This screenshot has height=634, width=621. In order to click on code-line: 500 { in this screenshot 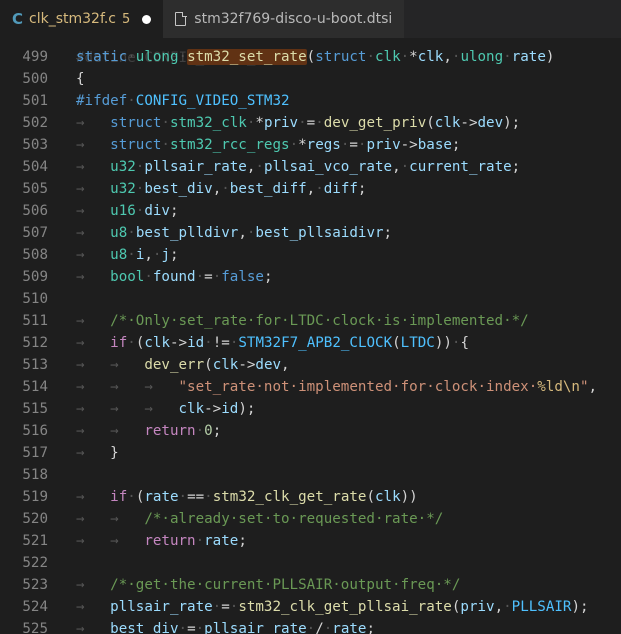, I will do `click(310, 79)`.